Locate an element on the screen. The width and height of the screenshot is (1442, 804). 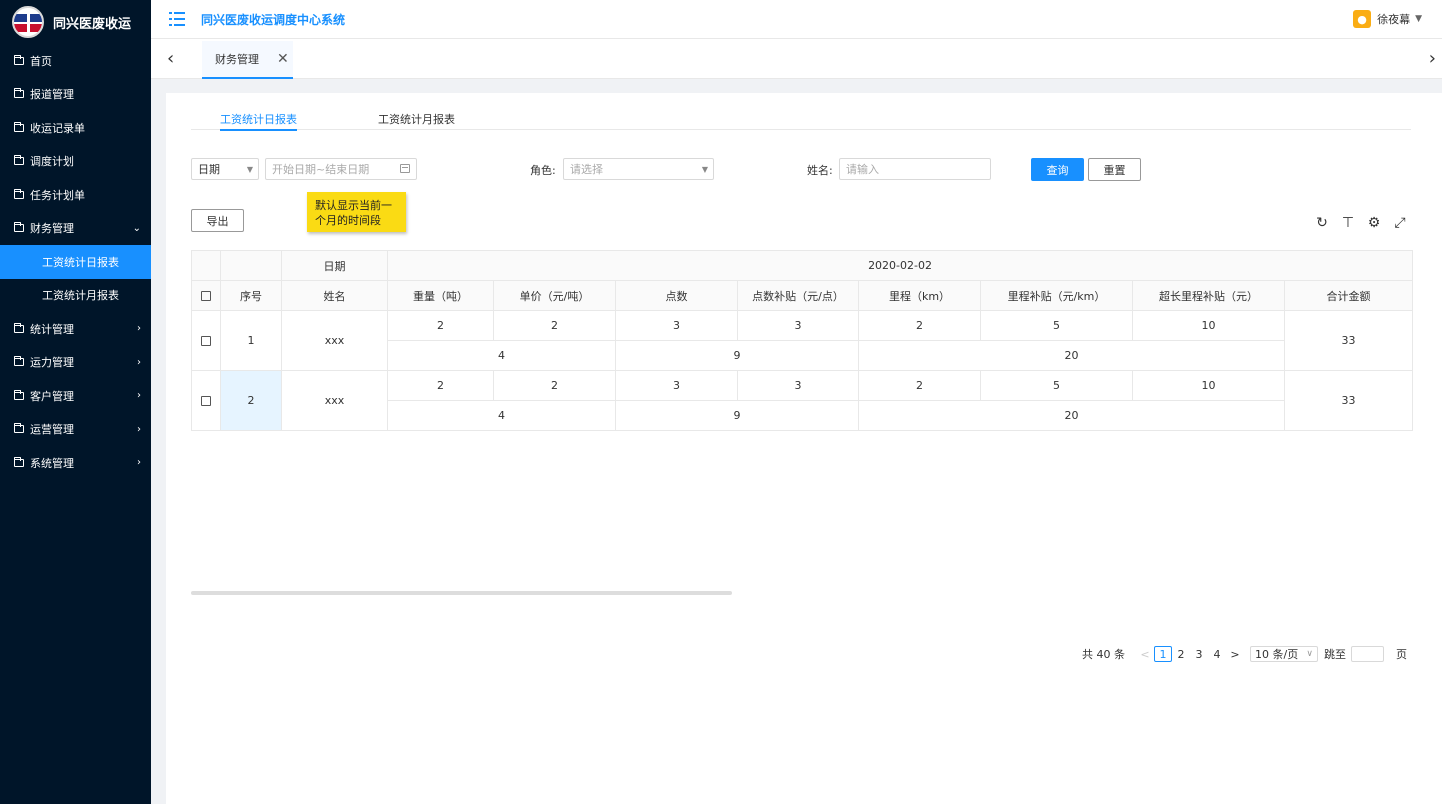
column-height-icon: ⊤ is located at coordinates (1348, 223).